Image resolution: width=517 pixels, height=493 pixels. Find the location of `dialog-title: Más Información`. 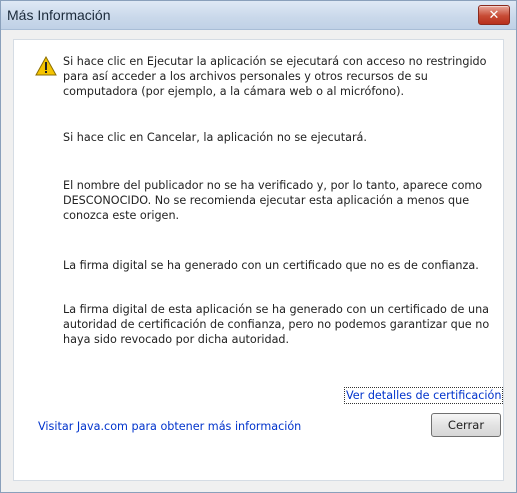

dialog-title: Más Información is located at coordinates (59, 15).